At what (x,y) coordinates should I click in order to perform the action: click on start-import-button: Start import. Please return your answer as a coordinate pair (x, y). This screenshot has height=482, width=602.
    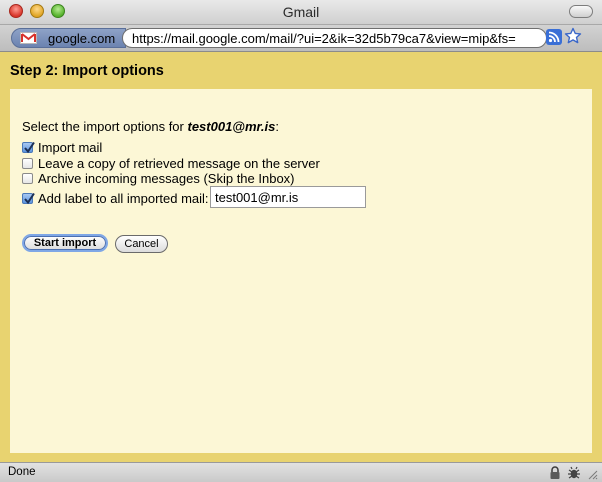
    Looking at the image, I should click on (65, 243).